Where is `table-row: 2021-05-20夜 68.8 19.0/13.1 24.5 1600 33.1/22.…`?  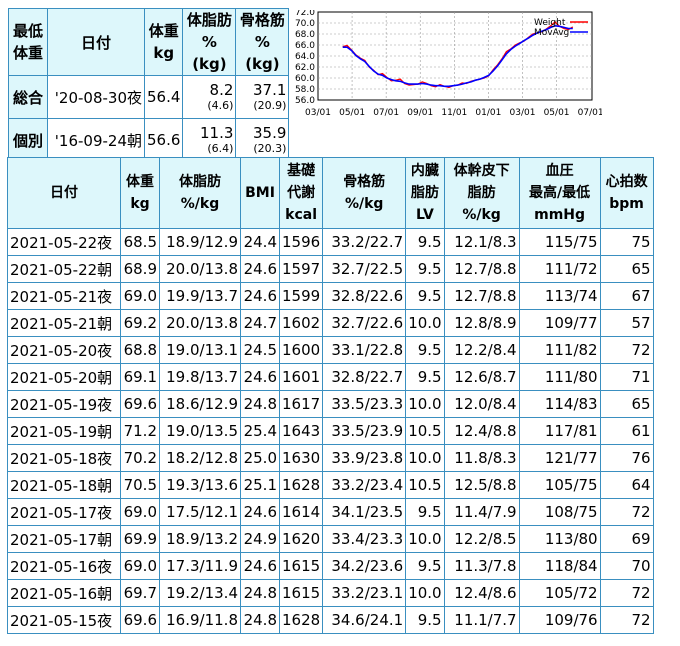
table-row: 2021-05-20夜 68.8 19.0/13.1 24.5 1600 33.1/22.… is located at coordinates (330, 350).